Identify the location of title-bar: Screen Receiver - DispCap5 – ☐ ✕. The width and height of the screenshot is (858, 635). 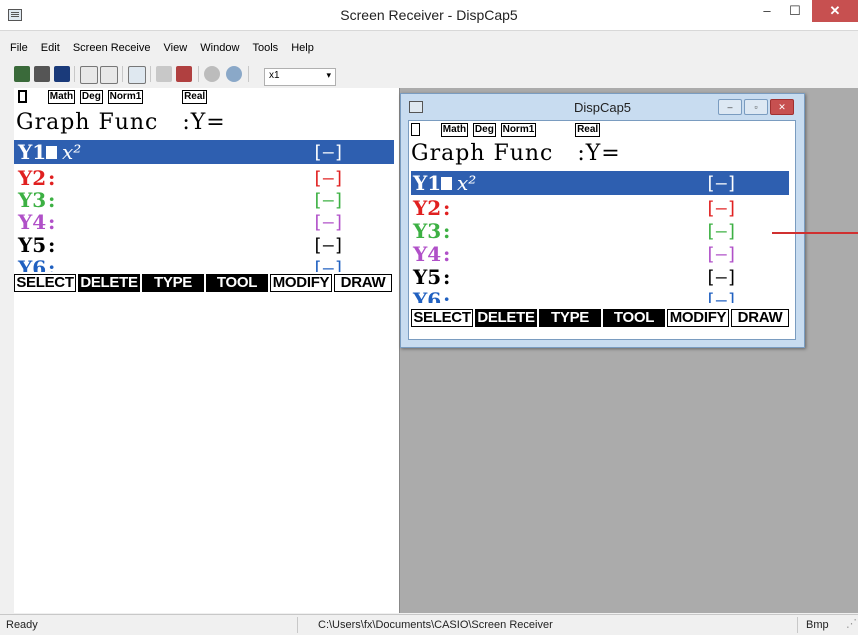
(429, 15).